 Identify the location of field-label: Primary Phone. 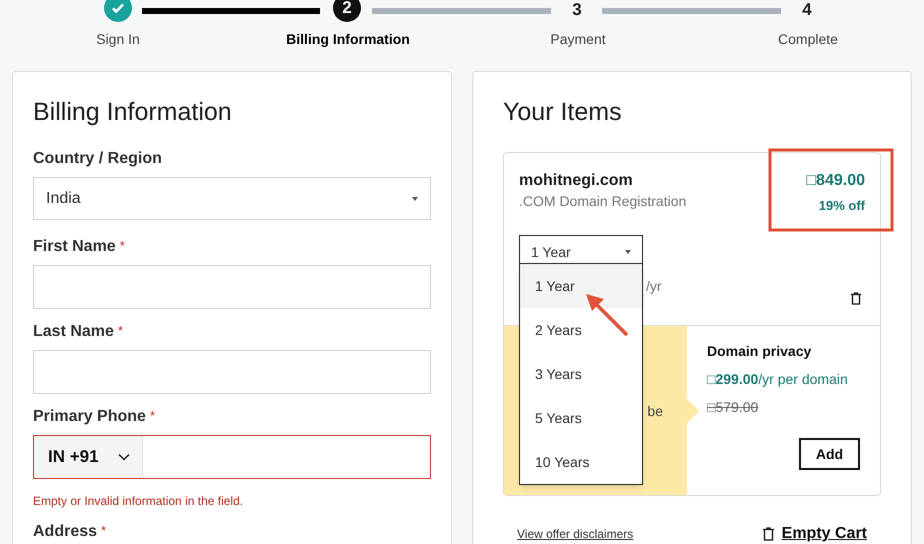
(89, 417).